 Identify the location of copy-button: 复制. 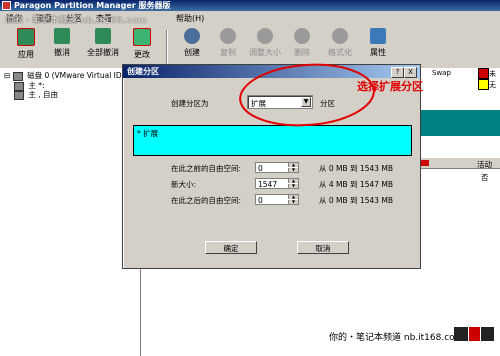
(228, 43).